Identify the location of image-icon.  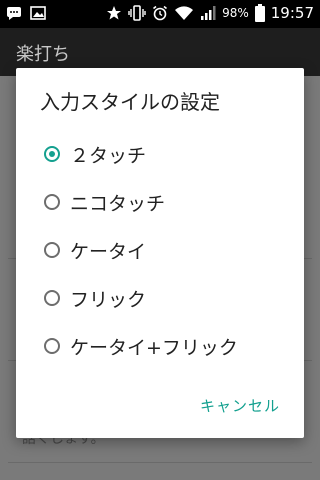
(38, 13).